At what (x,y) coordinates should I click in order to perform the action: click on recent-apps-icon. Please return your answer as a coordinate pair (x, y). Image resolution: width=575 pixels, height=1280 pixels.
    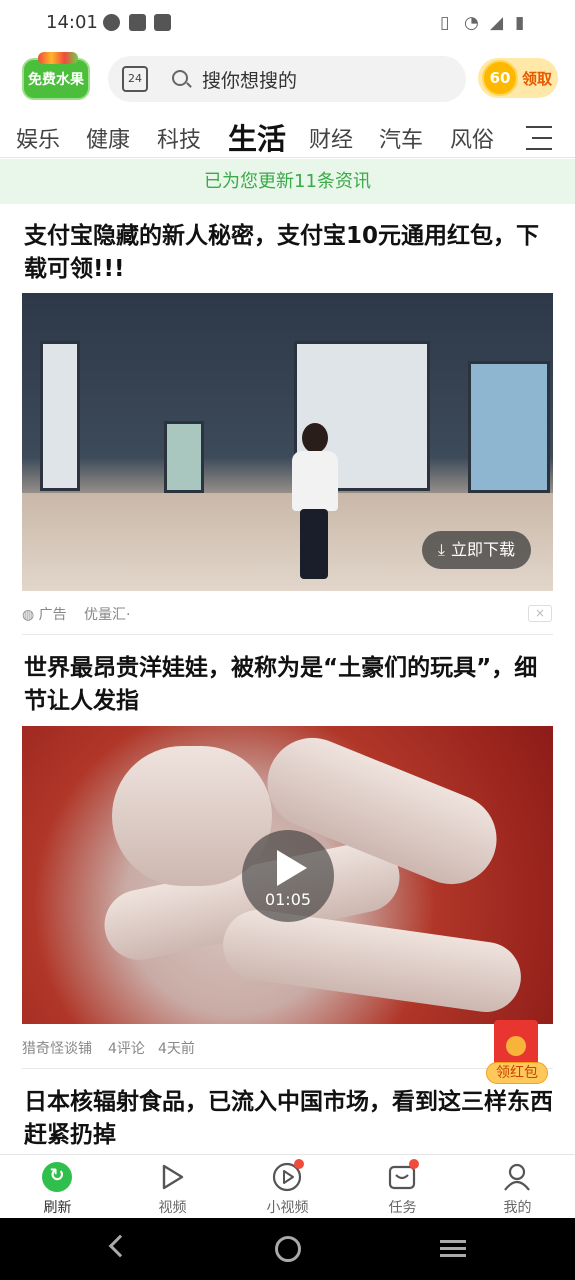
    Looking at the image, I should click on (453, 1249).